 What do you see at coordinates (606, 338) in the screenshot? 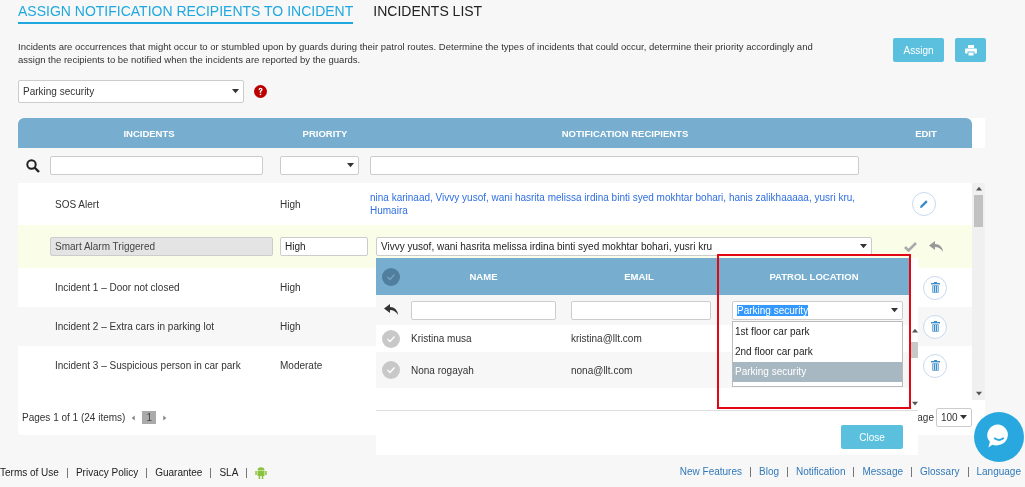
I see `email-cell-text: kristina@llt.com` at bounding box center [606, 338].